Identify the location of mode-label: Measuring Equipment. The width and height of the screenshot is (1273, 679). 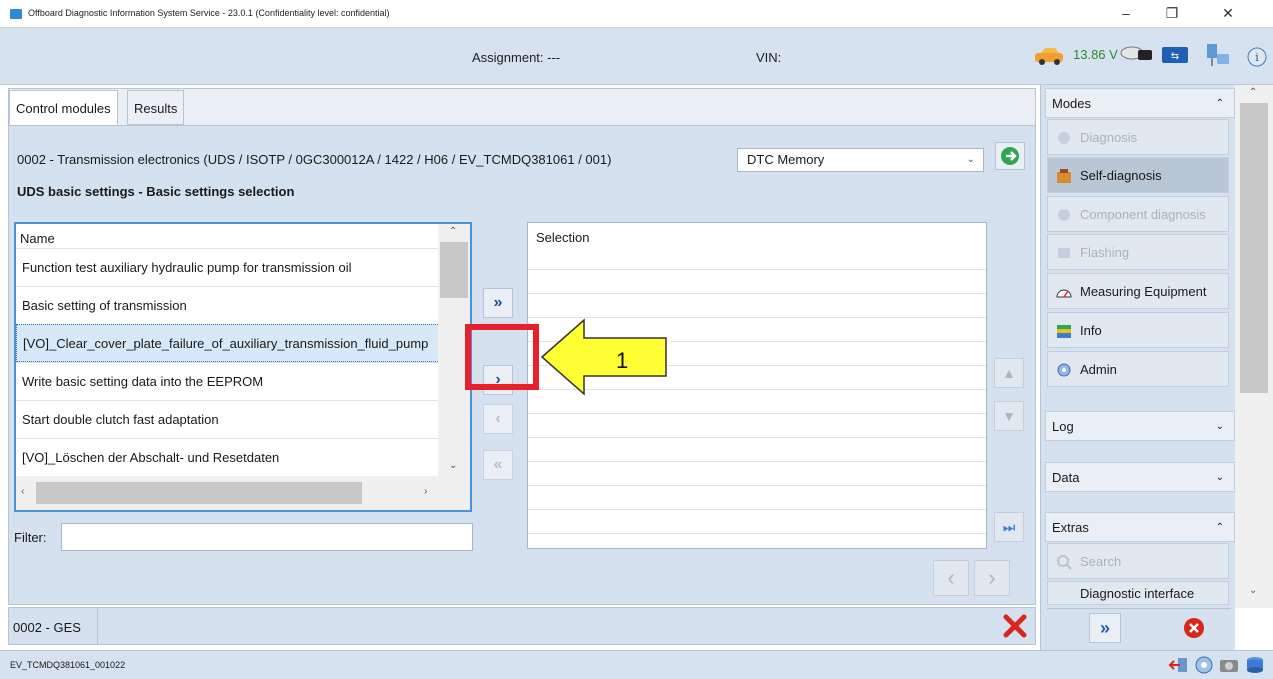
(1143, 291).